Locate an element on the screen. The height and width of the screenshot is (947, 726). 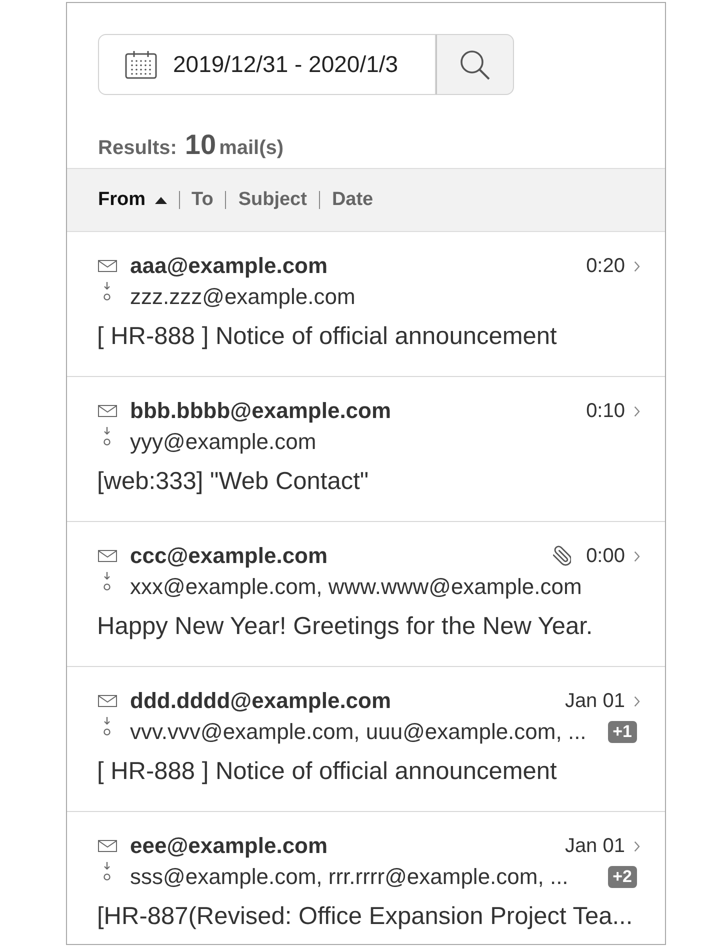
recipient-addresses: xxx@example.com, www.www@example.com is located at coordinates (356, 587).